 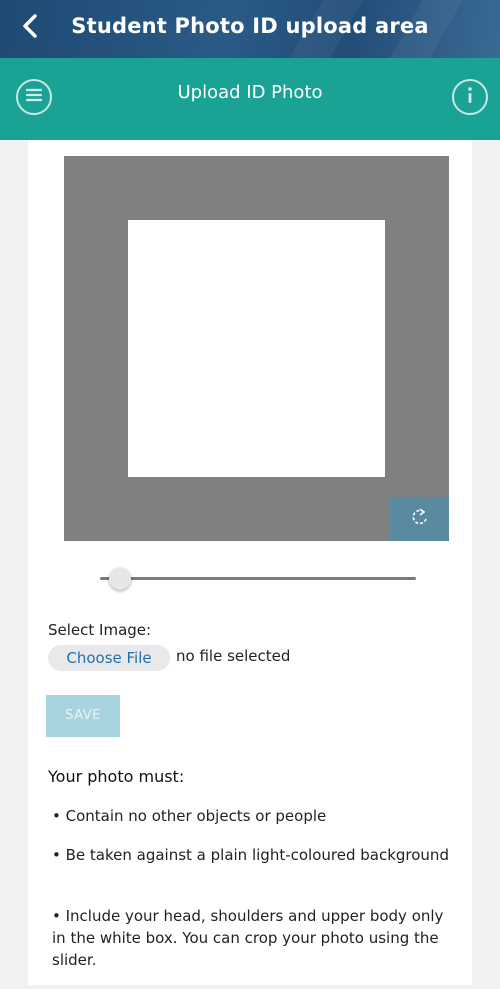 I want to click on menu-button, so click(x=34, y=97).